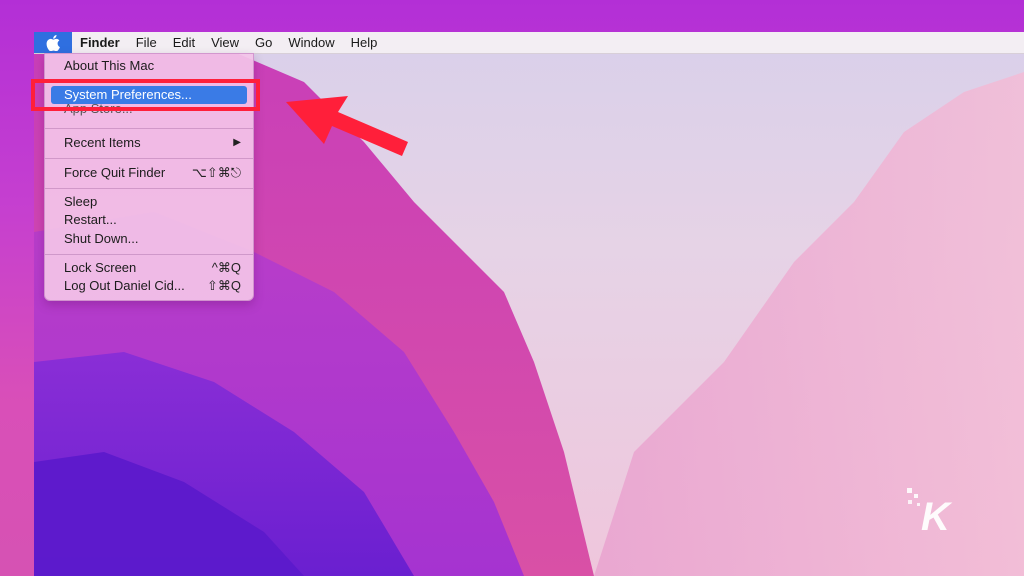 The height and width of the screenshot is (576, 1024). I want to click on apple-menu-button, so click(53, 42).